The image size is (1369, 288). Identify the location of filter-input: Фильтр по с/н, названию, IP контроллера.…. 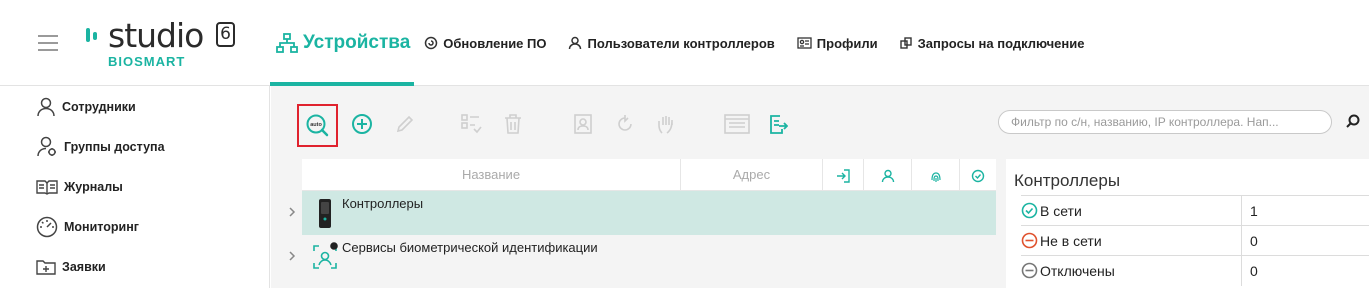
(1165, 122).